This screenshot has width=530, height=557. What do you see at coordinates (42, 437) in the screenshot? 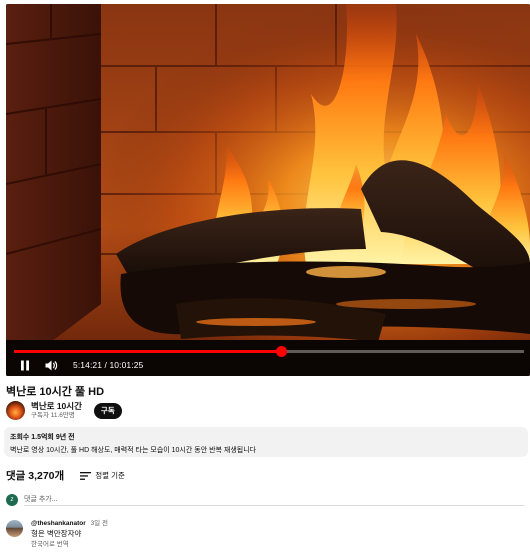
I see `view-count-date: 조회수 1.5억회 9년 전` at bounding box center [42, 437].